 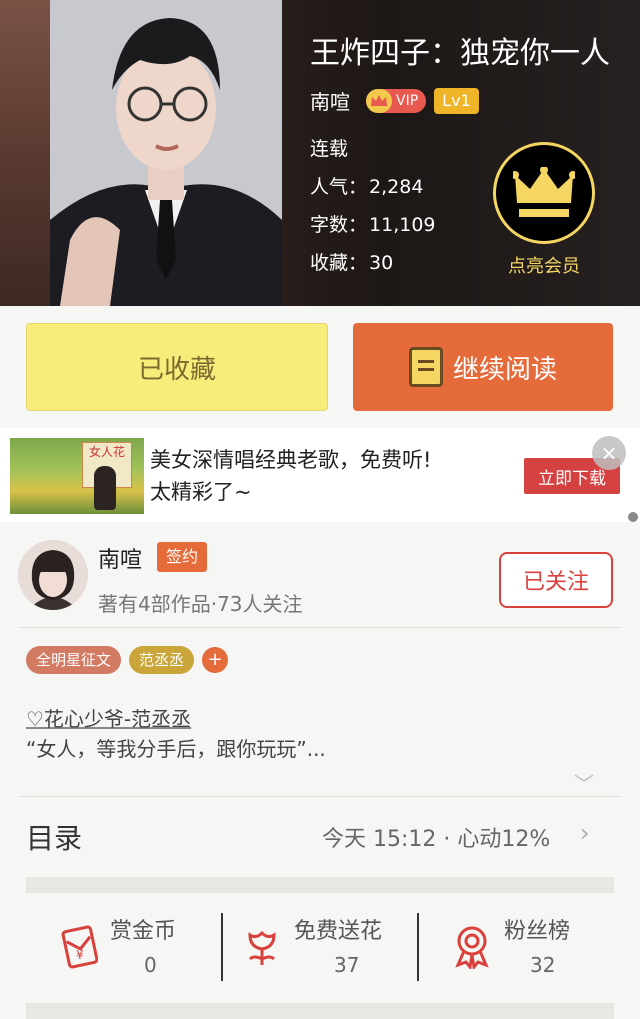 I want to click on free-flower-count: 37, so click(x=347, y=965).